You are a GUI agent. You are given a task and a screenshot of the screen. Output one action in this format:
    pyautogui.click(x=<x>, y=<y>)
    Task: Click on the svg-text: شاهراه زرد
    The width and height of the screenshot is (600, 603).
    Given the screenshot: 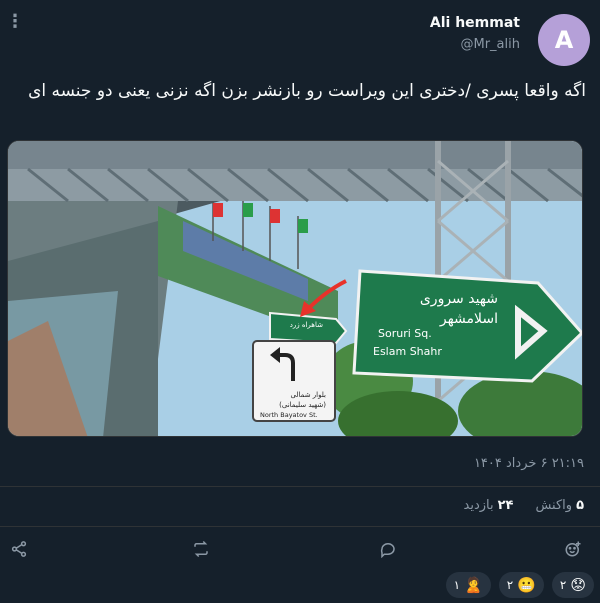 What is the action you would take?
    pyautogui.click(x=306, y=325)
    